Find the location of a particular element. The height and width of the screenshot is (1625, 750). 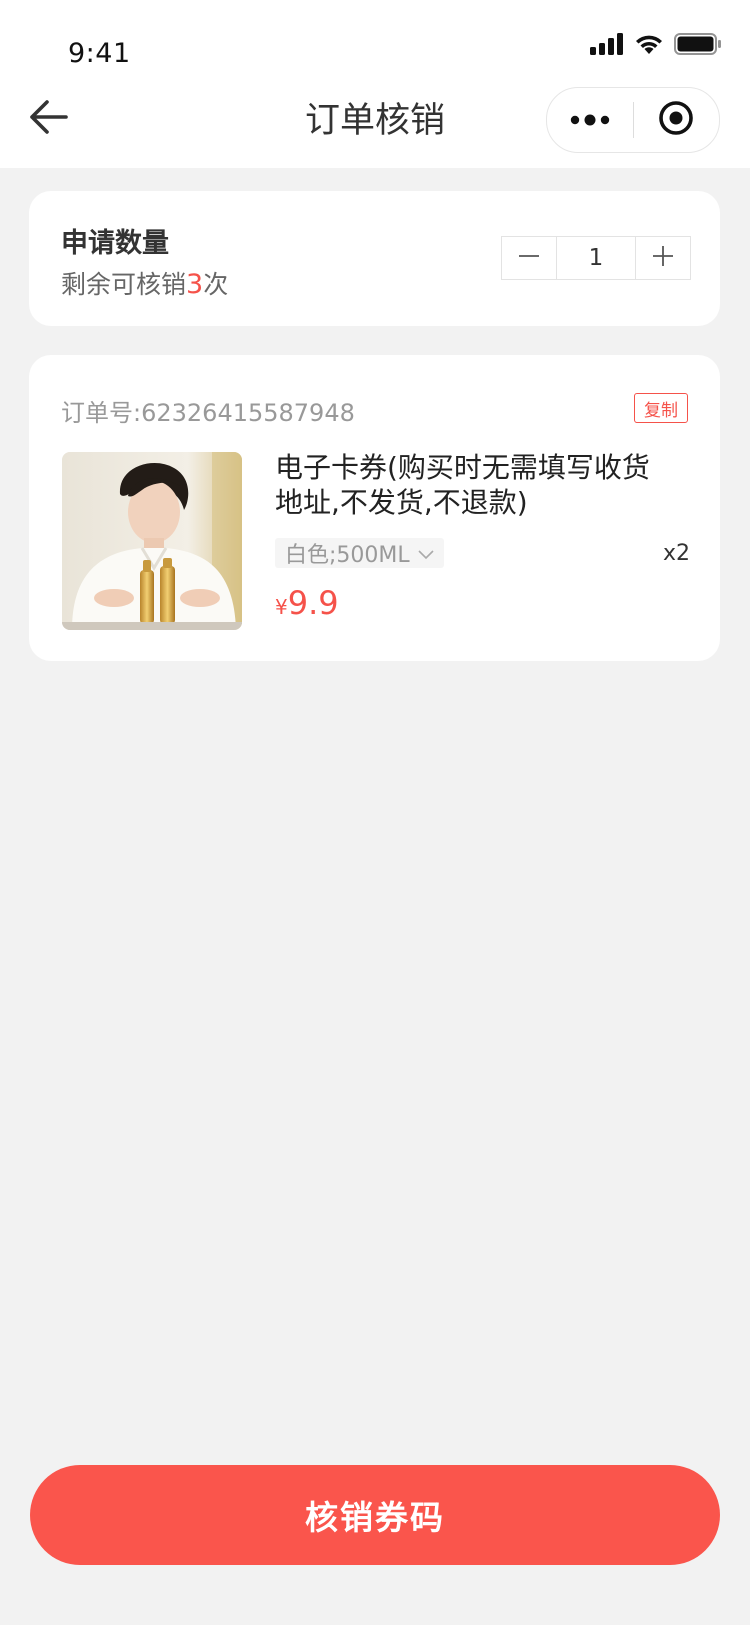

quantity-title: 申请数量 is located at coordinates (115, 243).